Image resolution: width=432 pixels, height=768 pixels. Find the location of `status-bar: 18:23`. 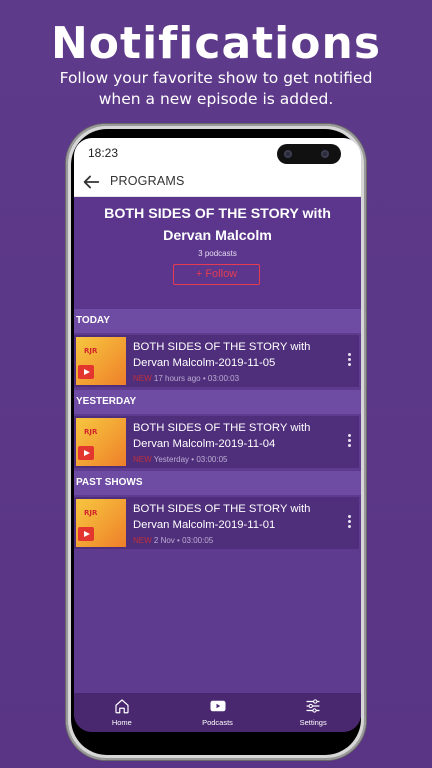

status-bar: 18:23 is located at coordinates (217, 153).